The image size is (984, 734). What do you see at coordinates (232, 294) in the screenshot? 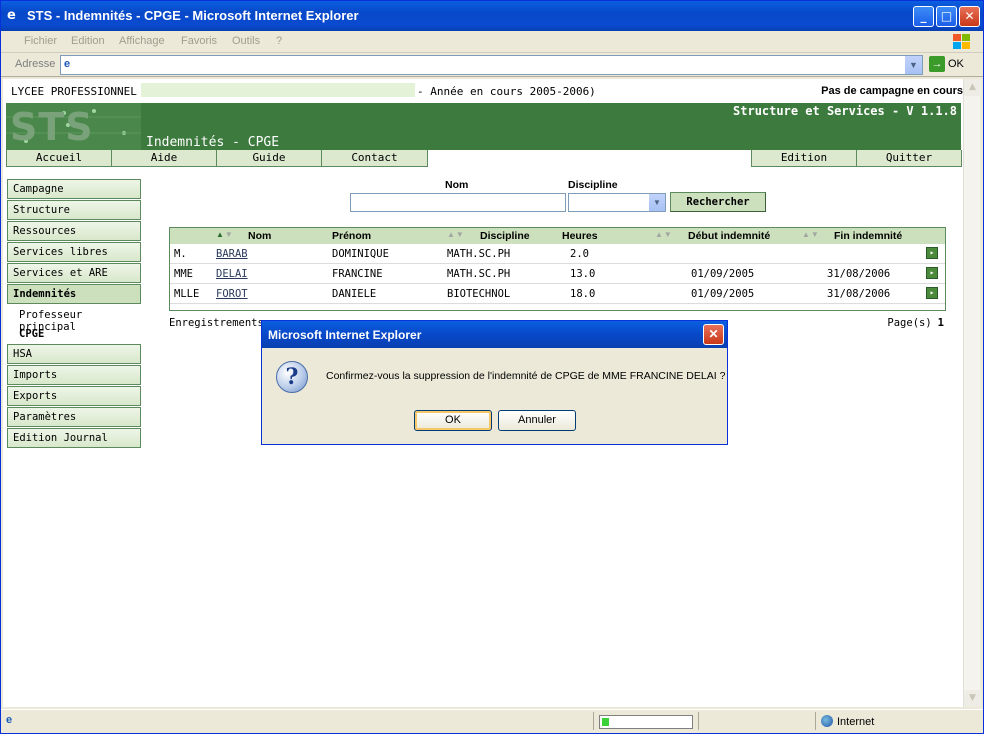
I see `cell-nom-link: FOROT` at bounding box center [232, 294].